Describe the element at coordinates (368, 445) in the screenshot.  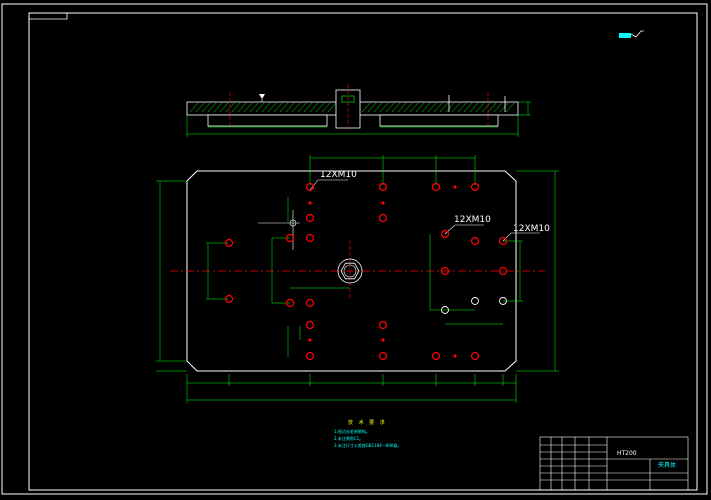
I see `note-item-3: 3.未注尺寸公差按GB1184—80K级。` at that location.